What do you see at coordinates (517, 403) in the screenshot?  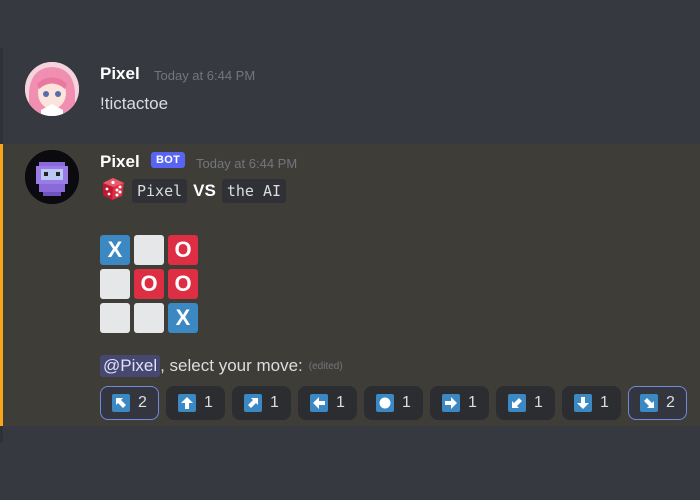 I see `arrow-down-left-icon` at bounding box center [517, 403].